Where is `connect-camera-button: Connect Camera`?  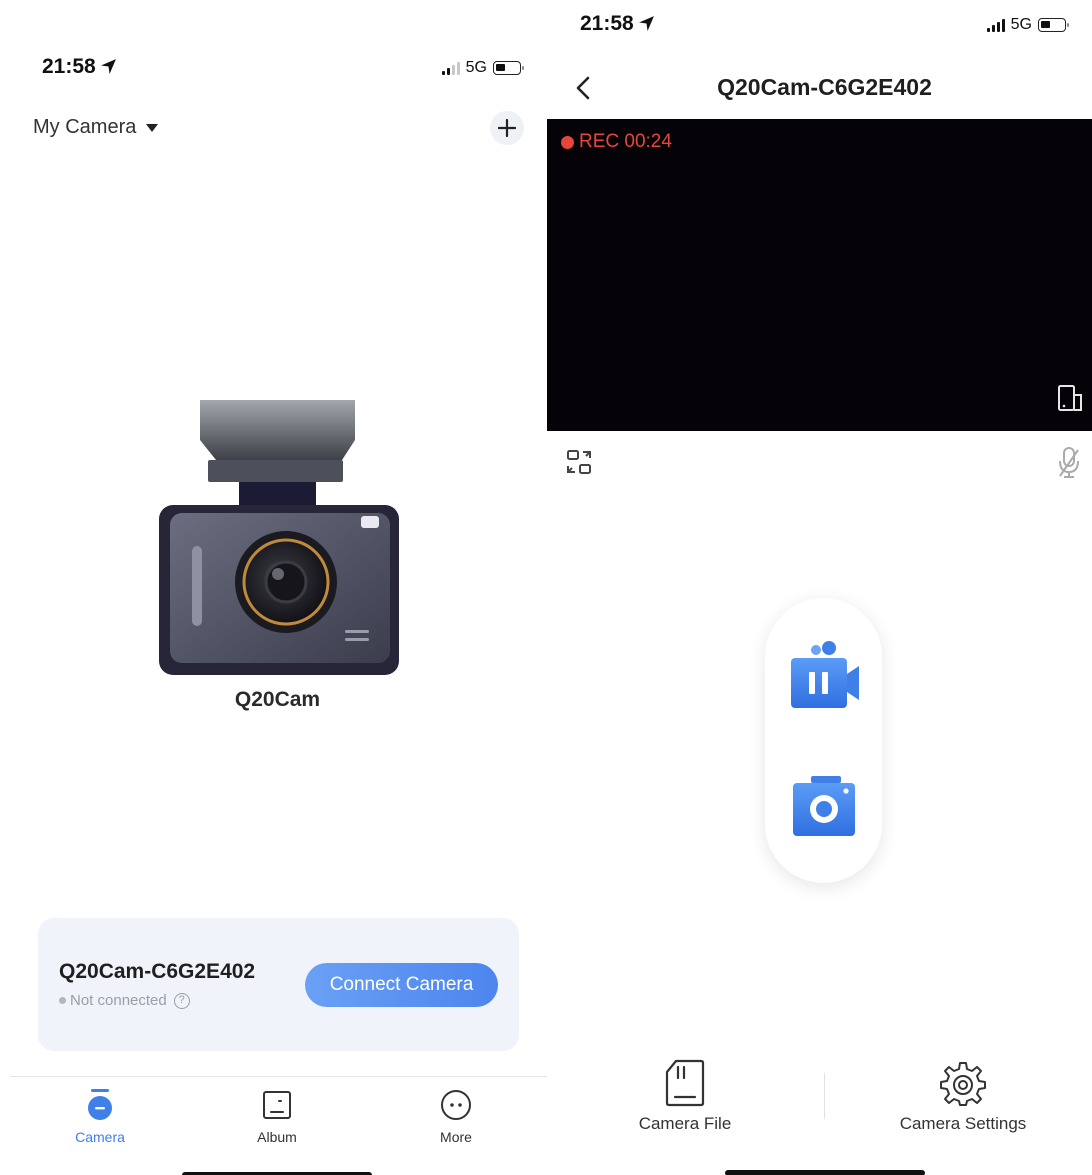
connect-camera-button: Connect Camera is located at coordinates (401, 985).